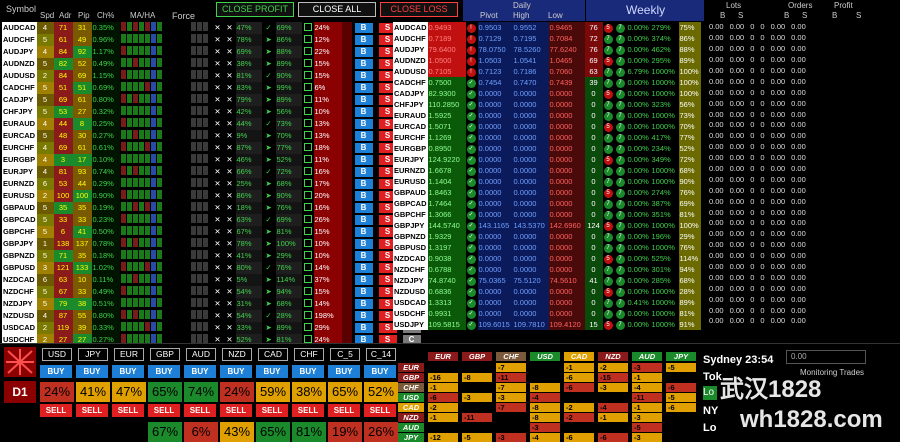  Describe the element at coordinates (19, 124) in the screenshot. I see `symbol-cell: EURAUD` at that location.